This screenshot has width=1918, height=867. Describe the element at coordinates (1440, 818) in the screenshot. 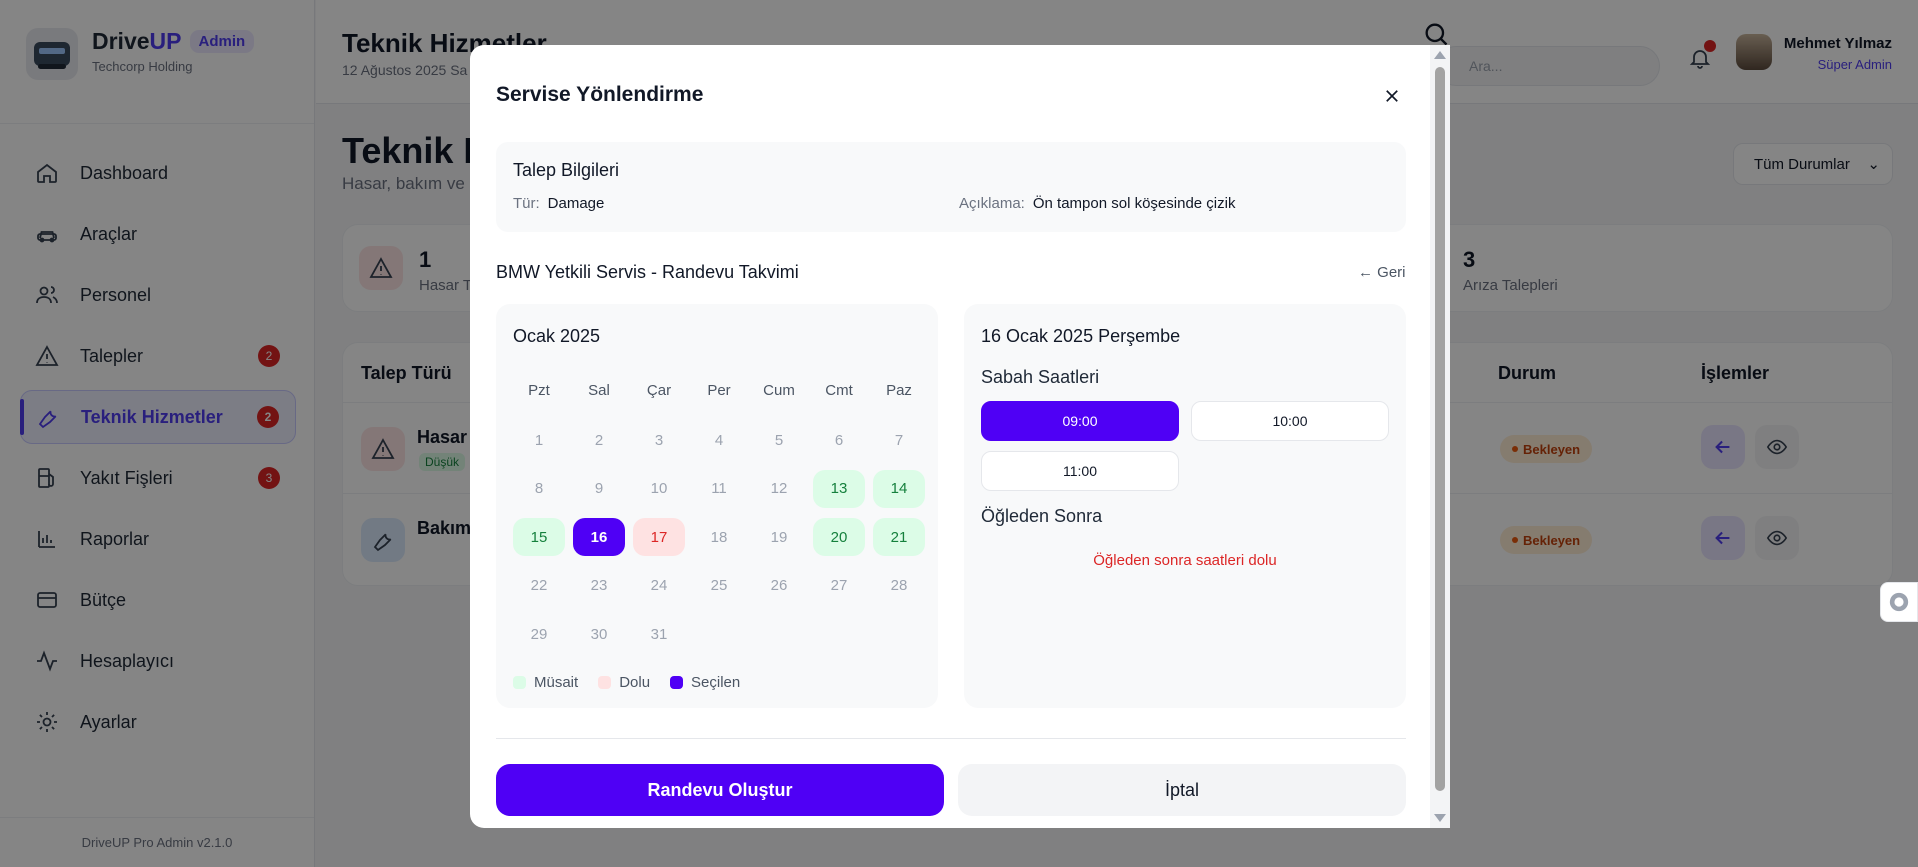

I see `scroll-down-icon` at that location.